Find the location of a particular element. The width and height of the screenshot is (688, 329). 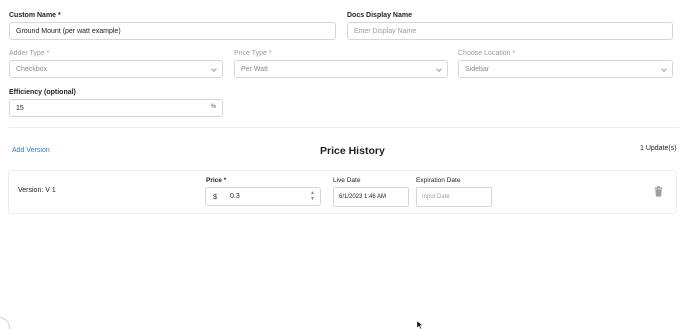

updates-count: 1 Update(s) is located at coordinates (658, 148).